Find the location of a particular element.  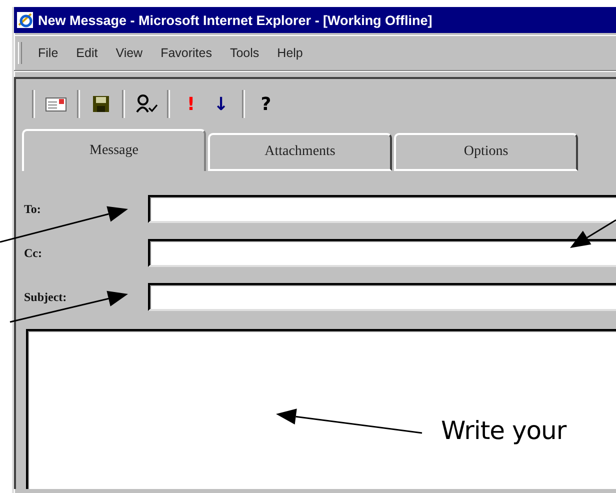

tab: Message is located at coordinates (114, 150).